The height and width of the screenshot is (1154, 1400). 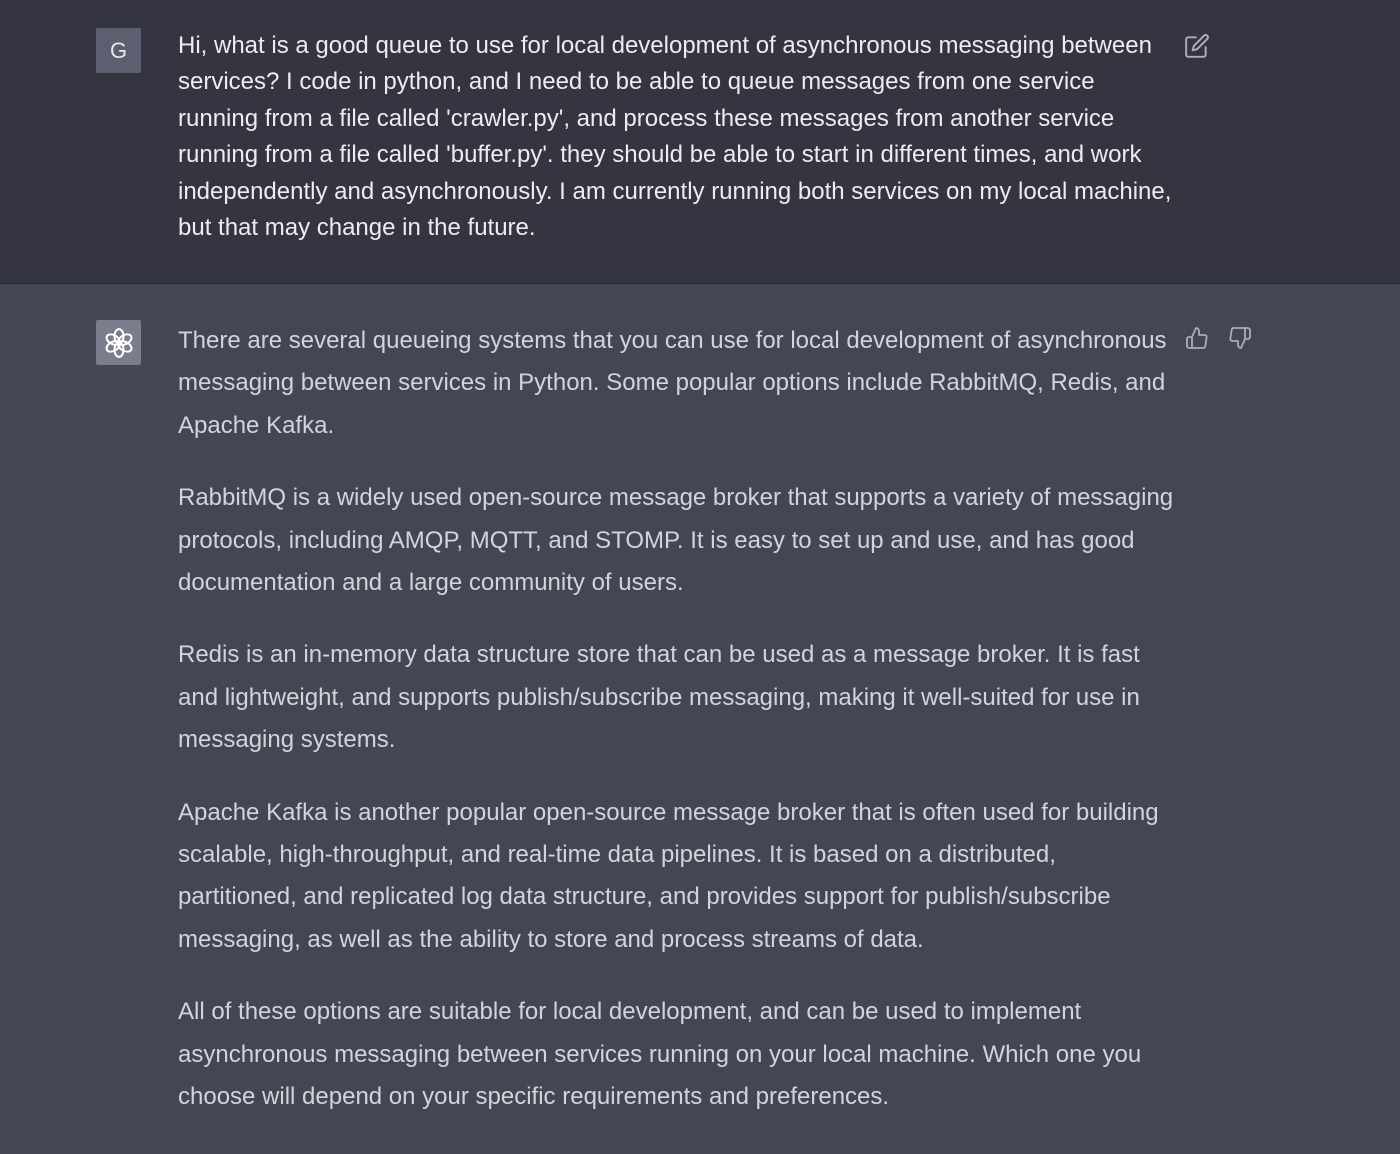 I want to click on thumbs-up-icon, so click(x=1197, y=338).